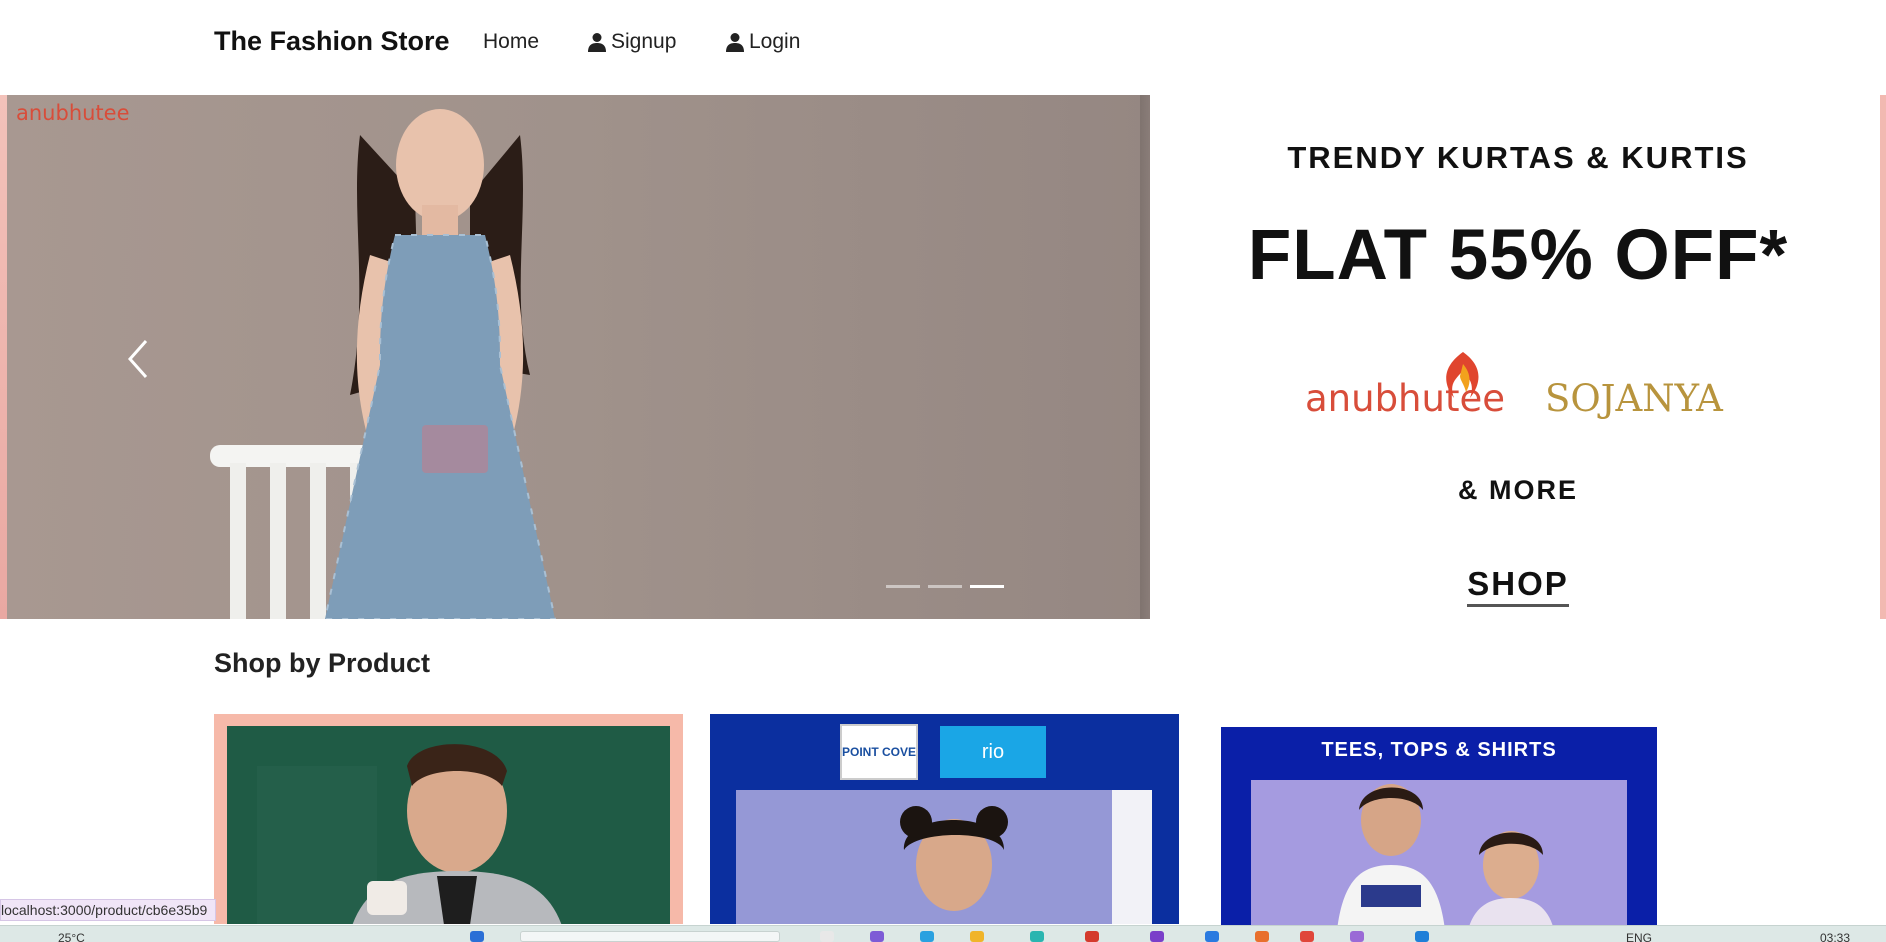 This screenshot has height=942, width=1886. Describe the element at coordinates (1518, 490) in the screenshot. I see `promo-more: & MORE` at that location.